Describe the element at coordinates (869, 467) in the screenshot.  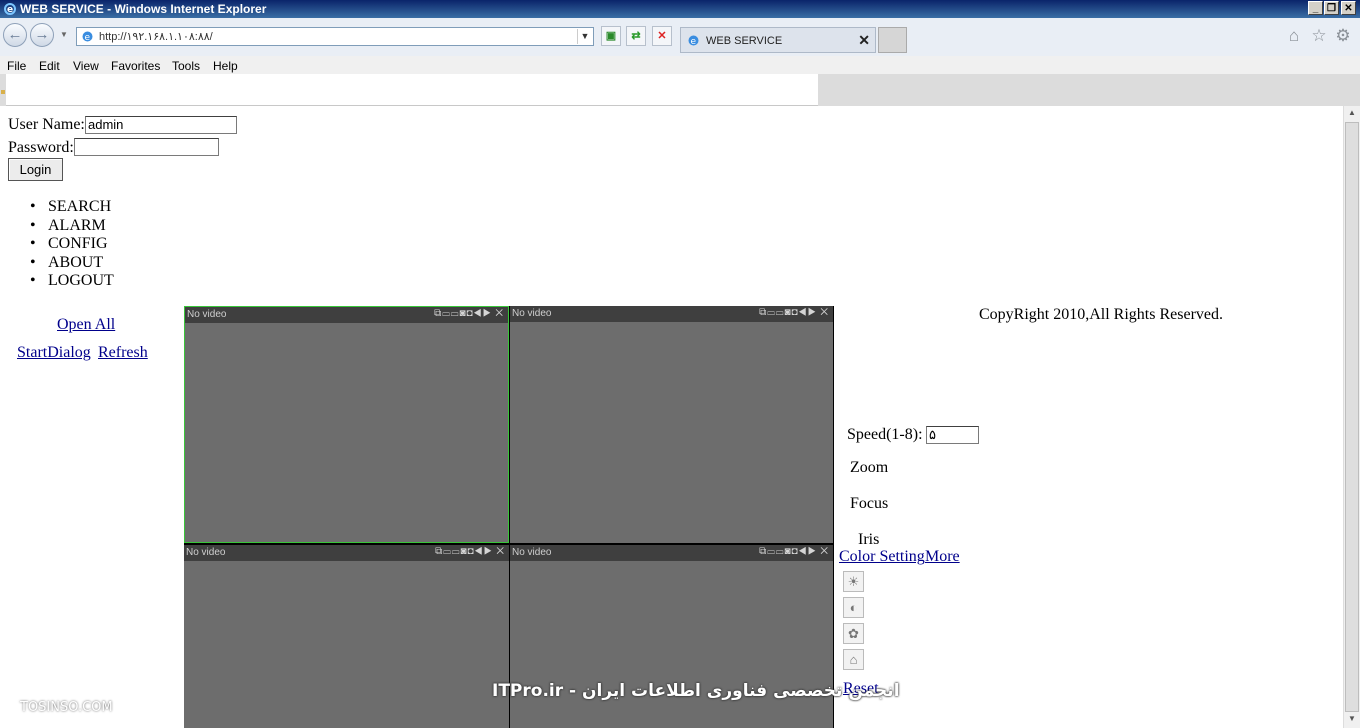
I see `zoom-label: Zoom` at that location.